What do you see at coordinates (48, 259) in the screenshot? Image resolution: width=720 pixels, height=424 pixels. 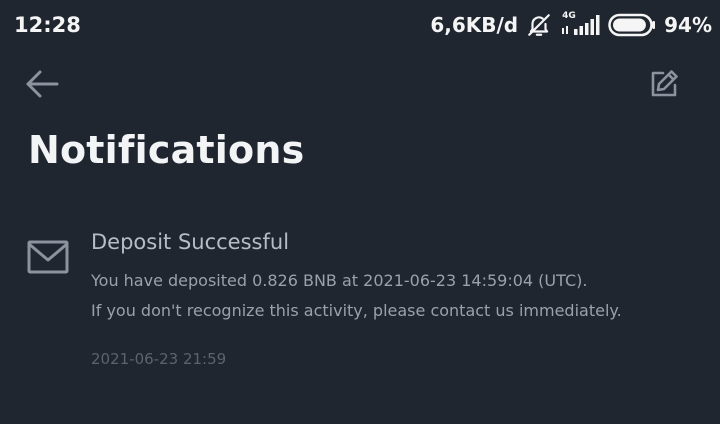 I see `mail-icon` at bounding box center [48, 259].